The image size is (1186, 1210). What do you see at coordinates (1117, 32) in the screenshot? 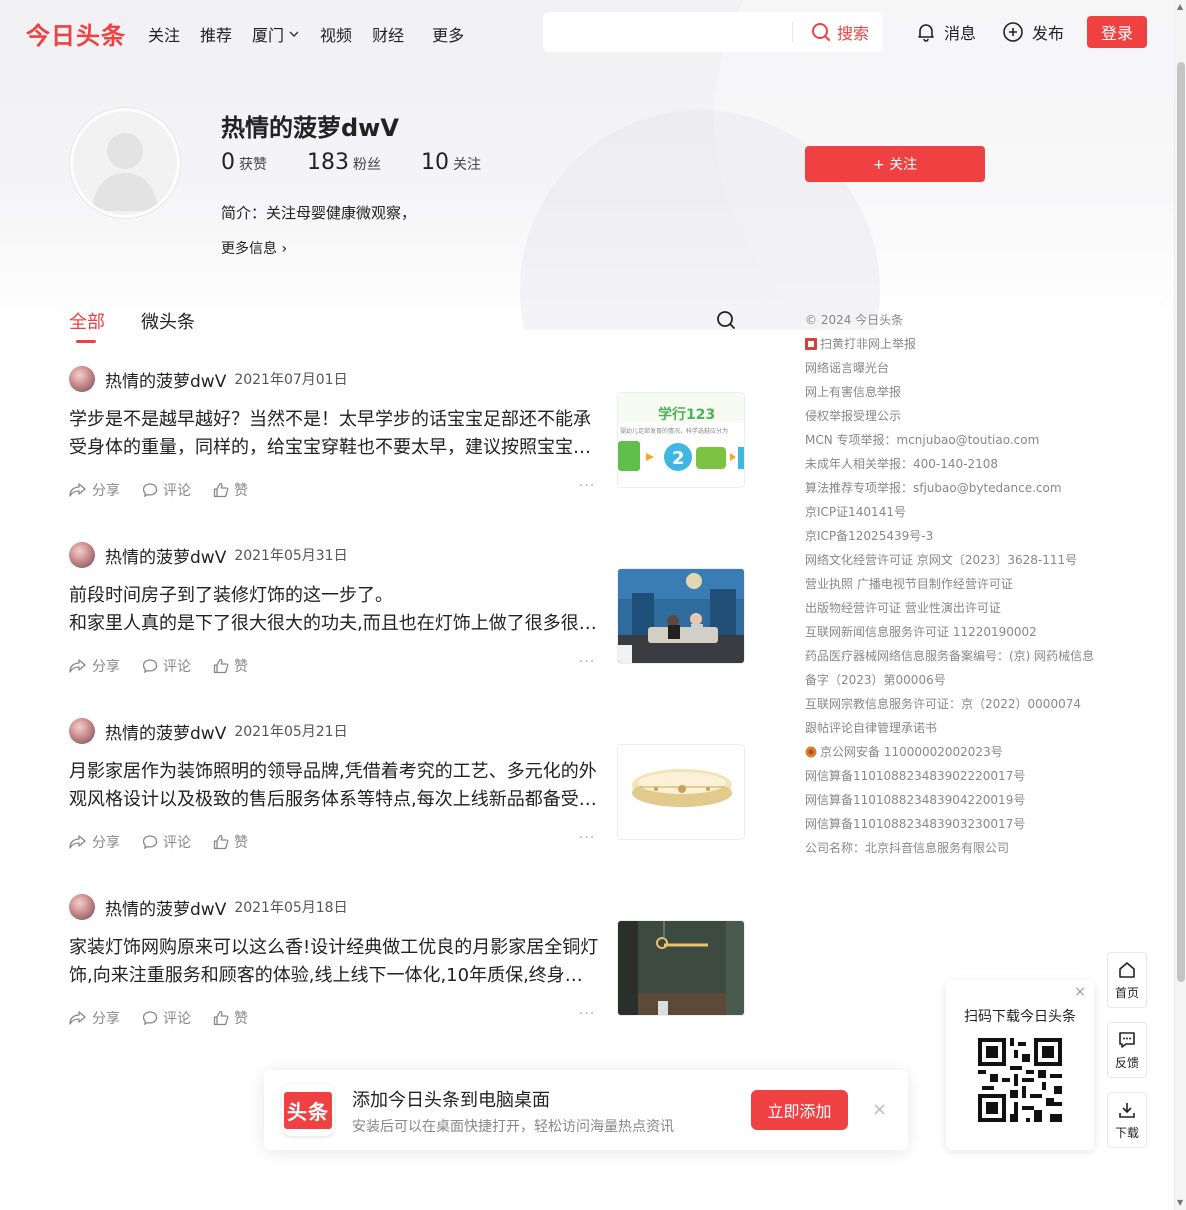
I see `login-button: 登录` at bounding box center [1117, 32].